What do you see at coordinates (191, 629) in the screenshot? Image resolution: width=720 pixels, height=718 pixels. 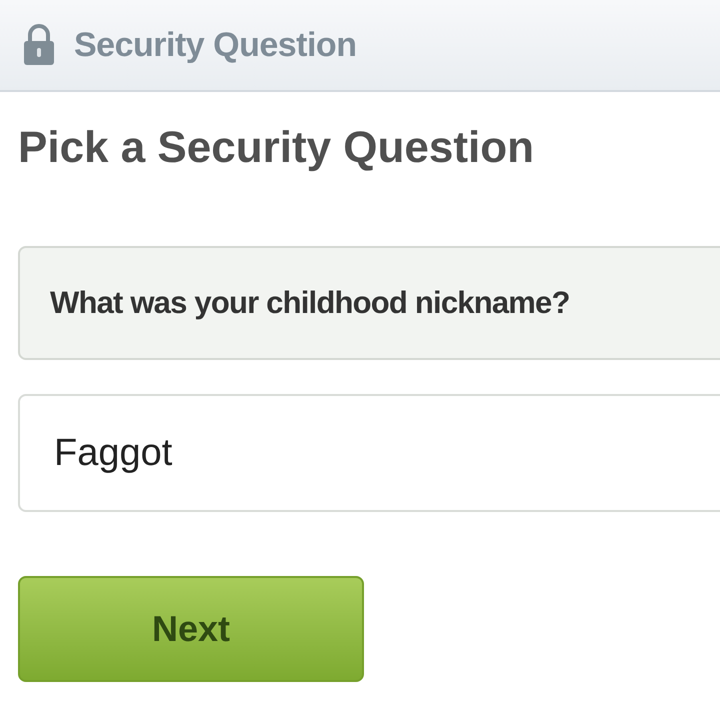 I see `next-button: Next` at bounding box center [191, 629].